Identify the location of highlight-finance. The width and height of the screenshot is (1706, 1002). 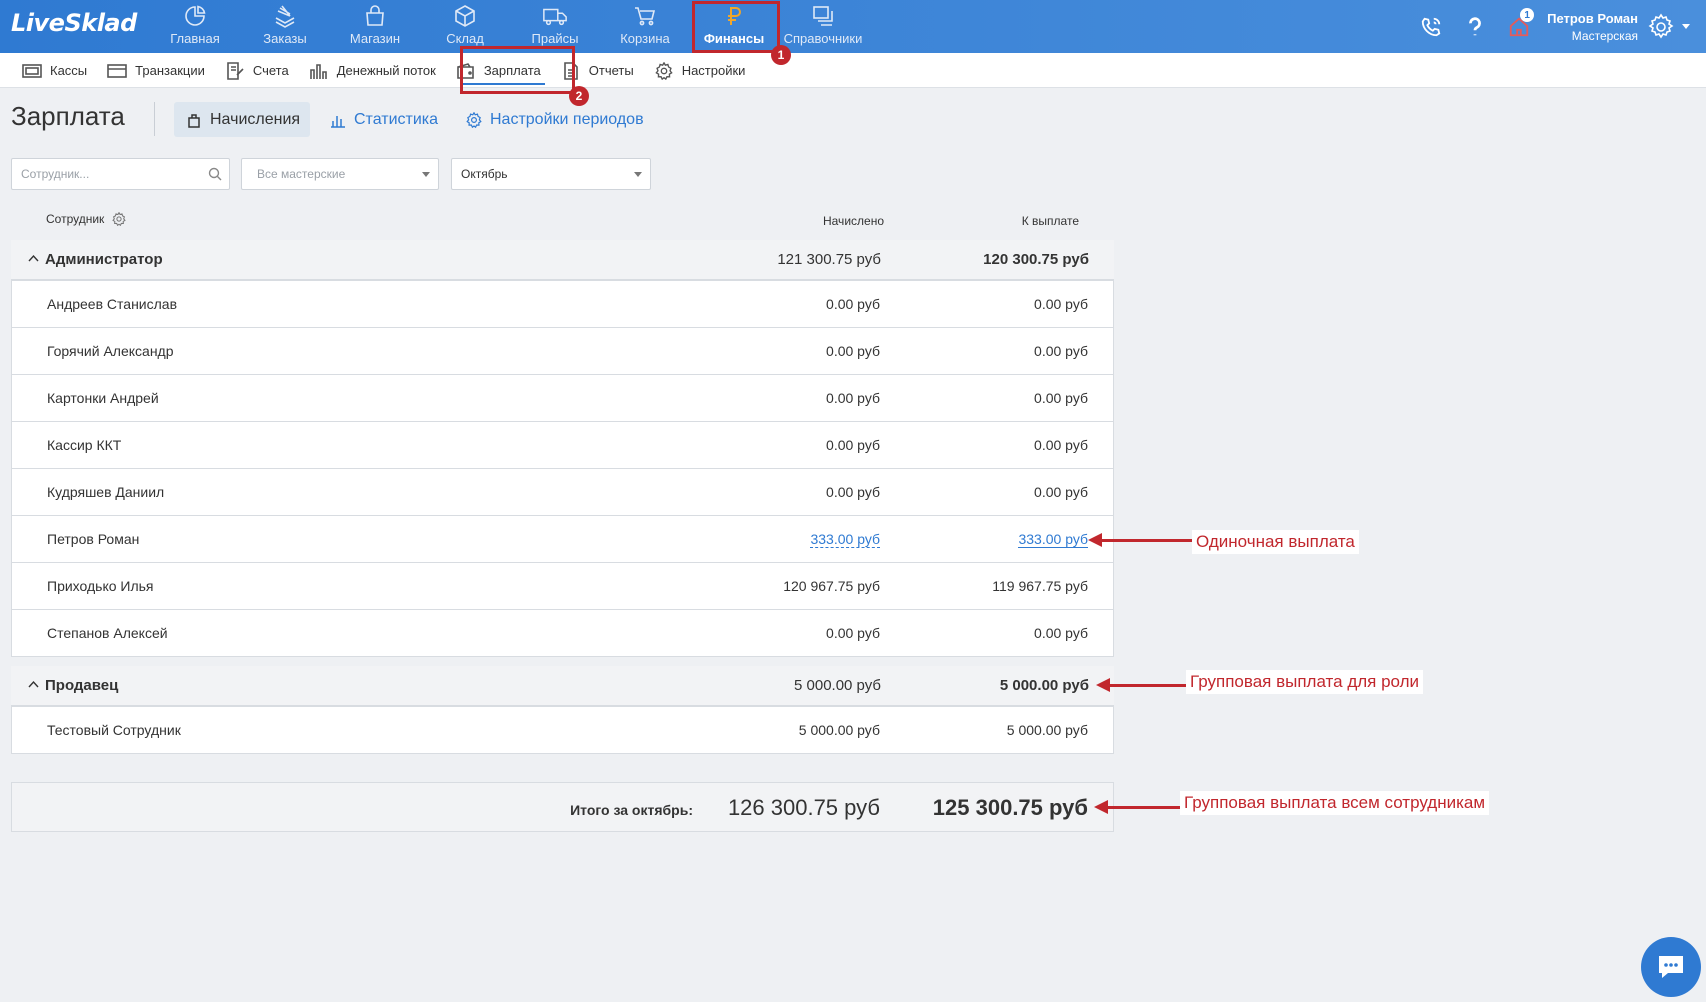
(736, 27).